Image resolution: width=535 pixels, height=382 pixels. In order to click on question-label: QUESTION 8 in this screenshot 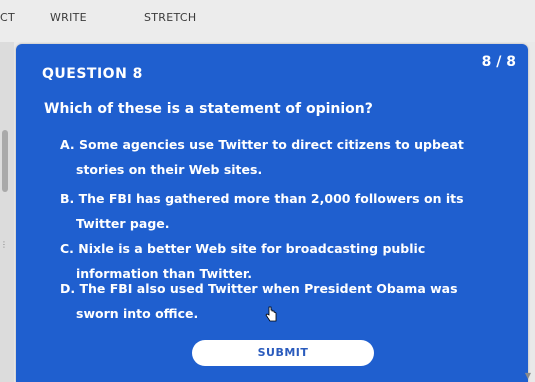, I will do `click(92, 74)`.